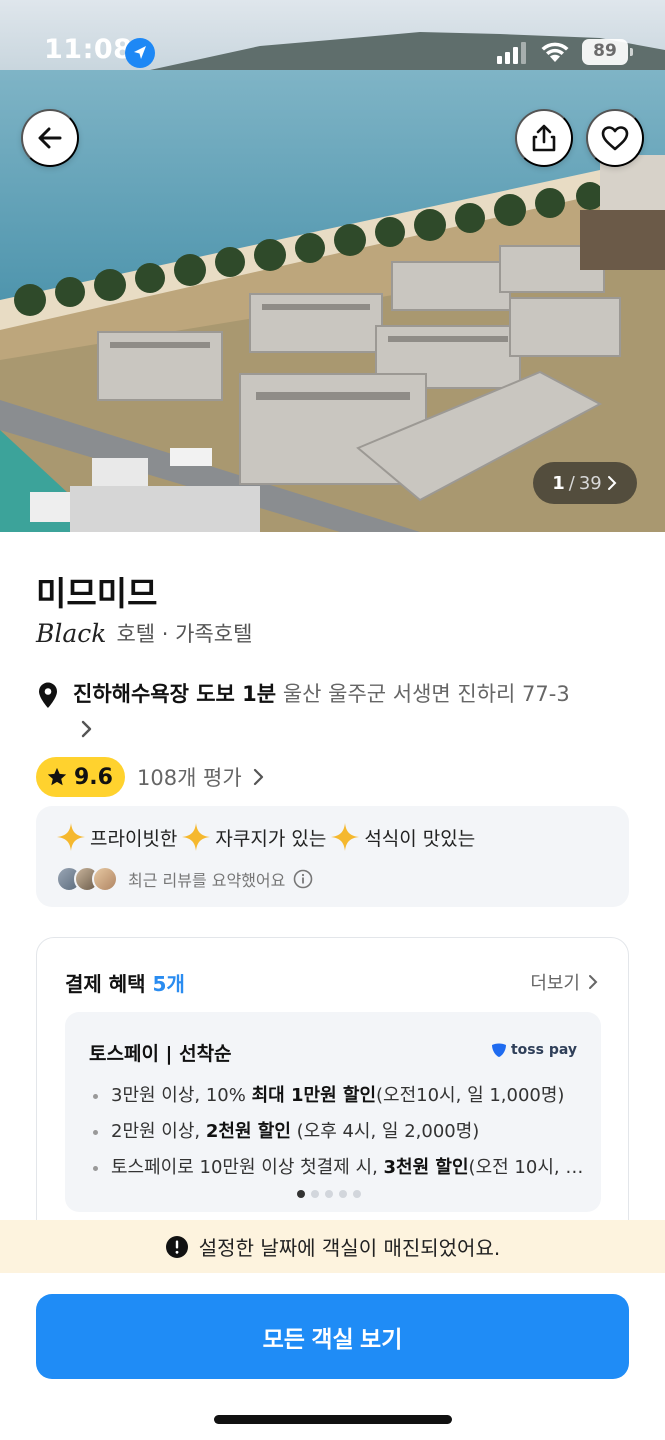 The image size is (665, 1440). What do you see at coordinates (48, 695) in the screenshot?
I see `location-pin-icon` at bounding box center [48, 695].